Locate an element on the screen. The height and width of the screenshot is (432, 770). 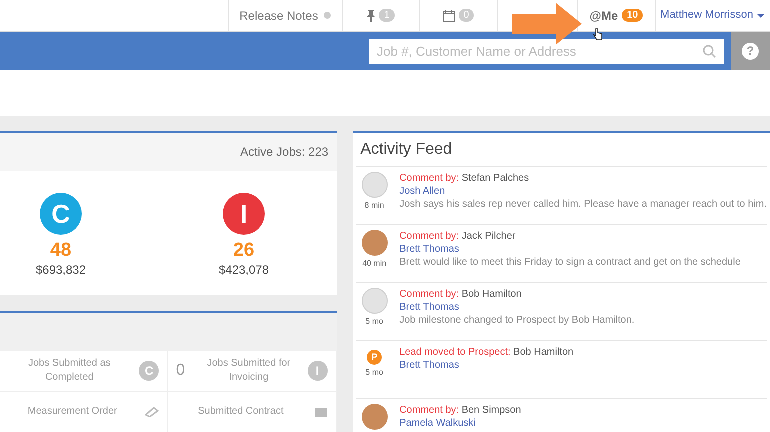
submission-count: 0 is located at coordinates (181, 371).